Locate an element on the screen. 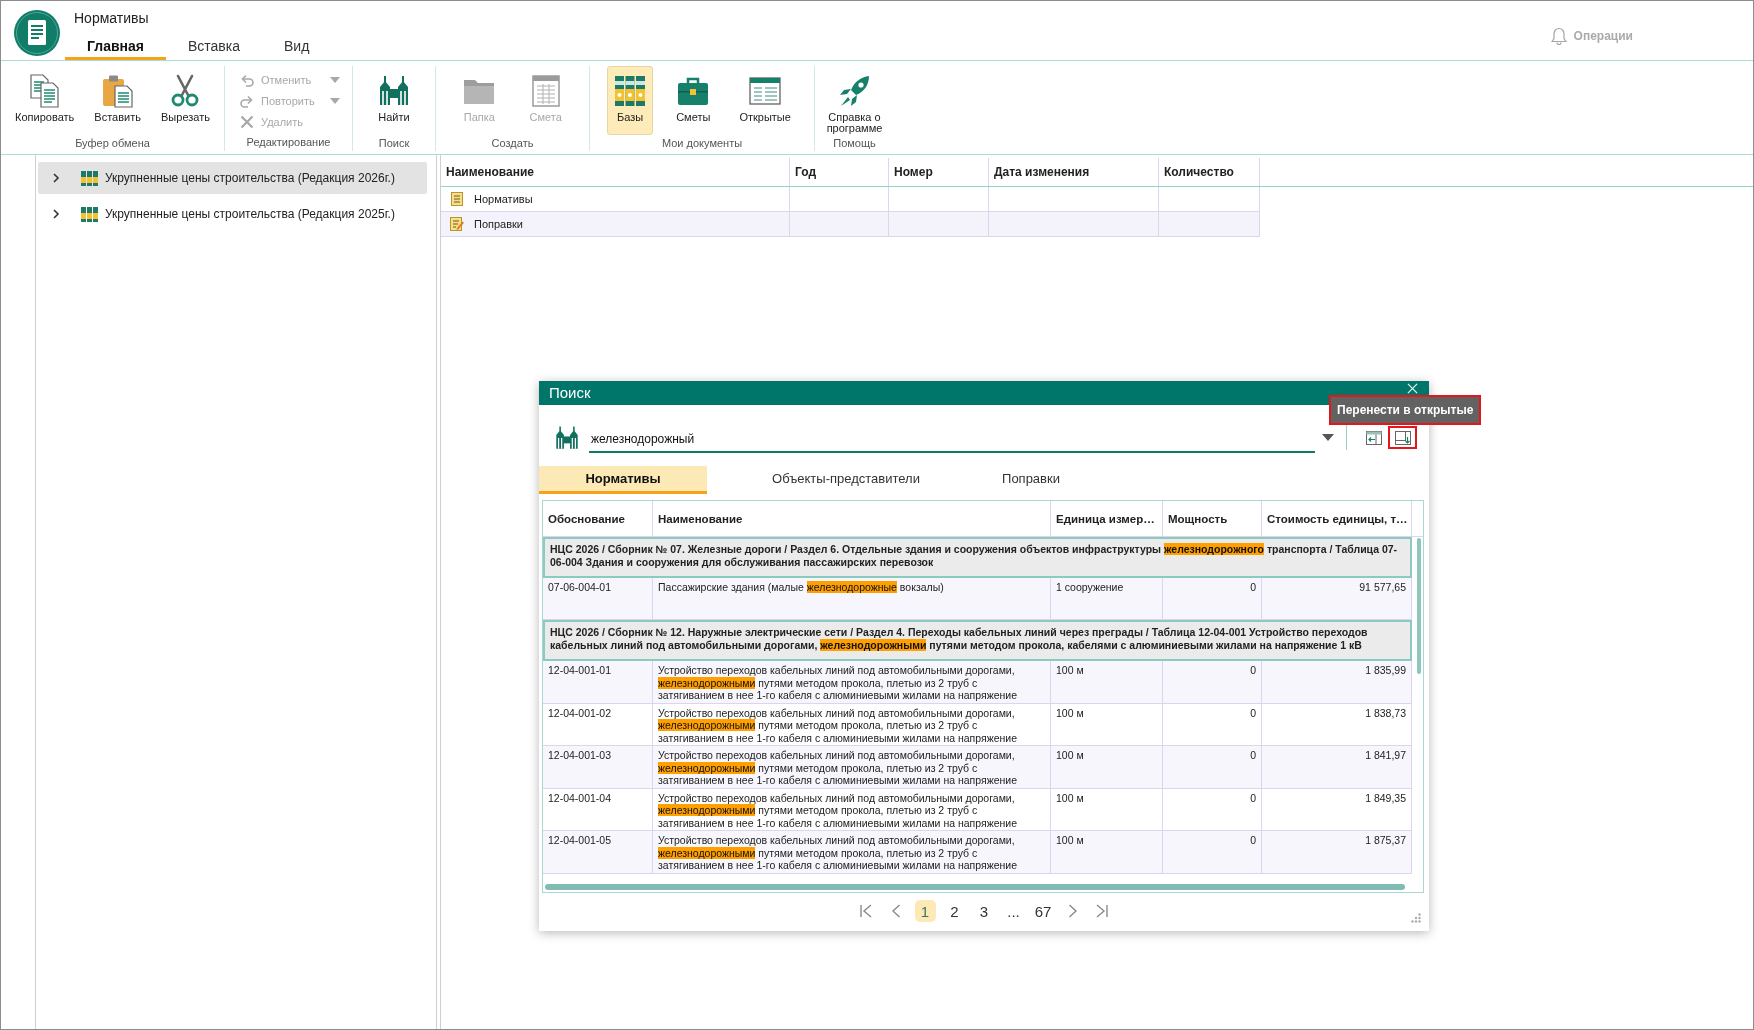 This screenshot has width=1754, height=1030. caret-icon is located at coordinates (1328, 437).